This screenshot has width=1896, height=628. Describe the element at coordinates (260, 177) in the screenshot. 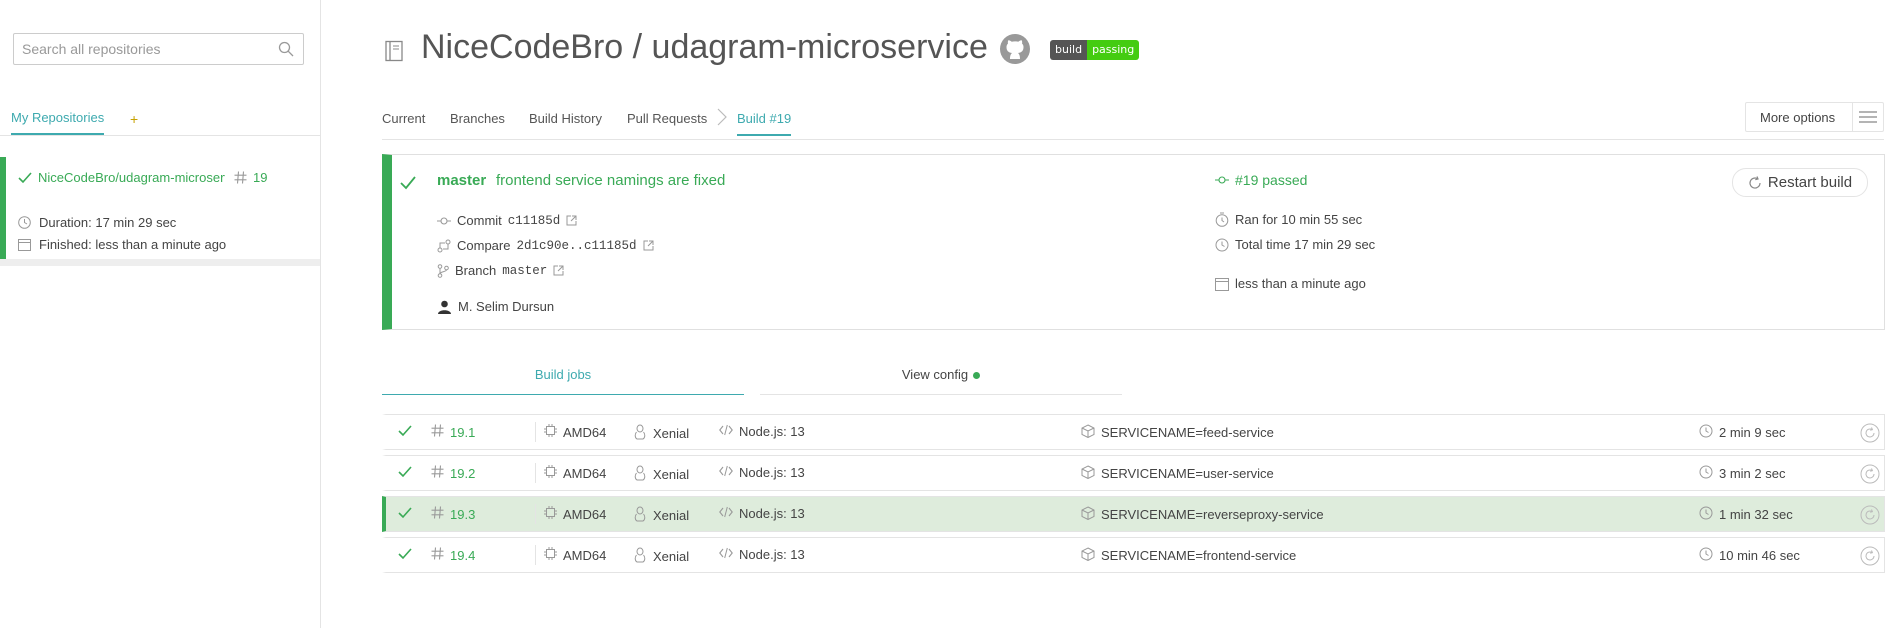

I see `repo-build-number: 19` at that location.